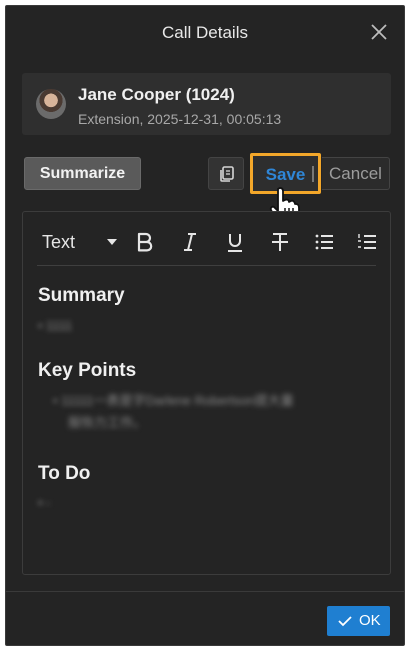 This screenshot has width=410, height=651. I want to click on editor-toolbar: Text, so click(206, 239).